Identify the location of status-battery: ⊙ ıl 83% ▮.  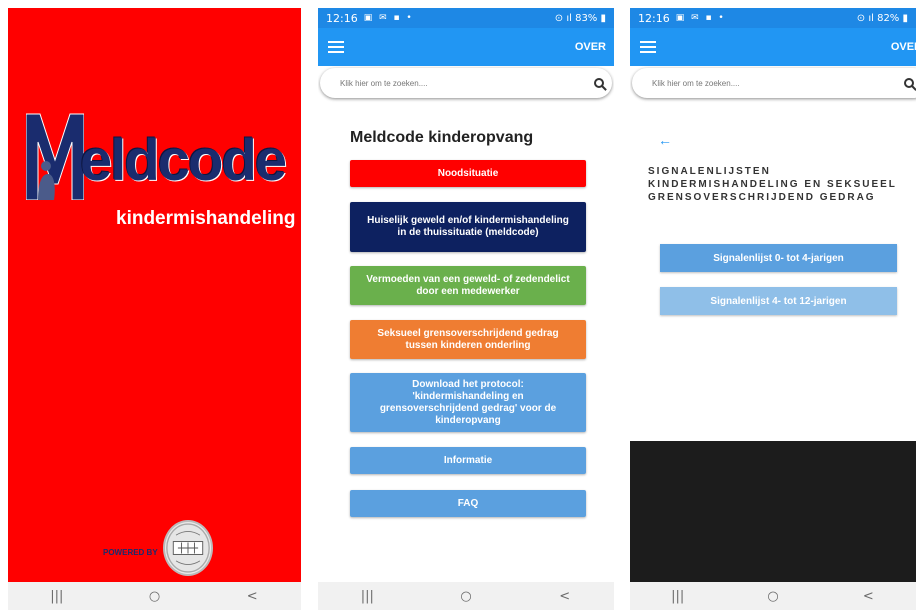
(580, 18).